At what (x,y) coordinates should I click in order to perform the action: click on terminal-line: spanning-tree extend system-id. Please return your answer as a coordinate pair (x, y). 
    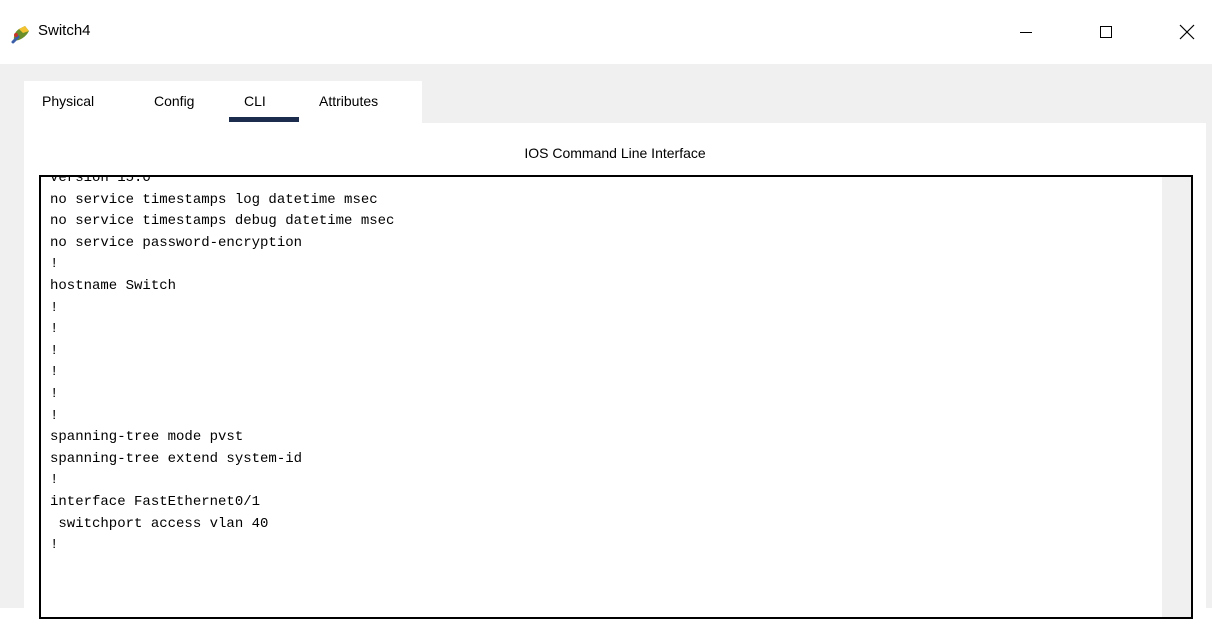
    Looking at the image, I should click on (176, 458).